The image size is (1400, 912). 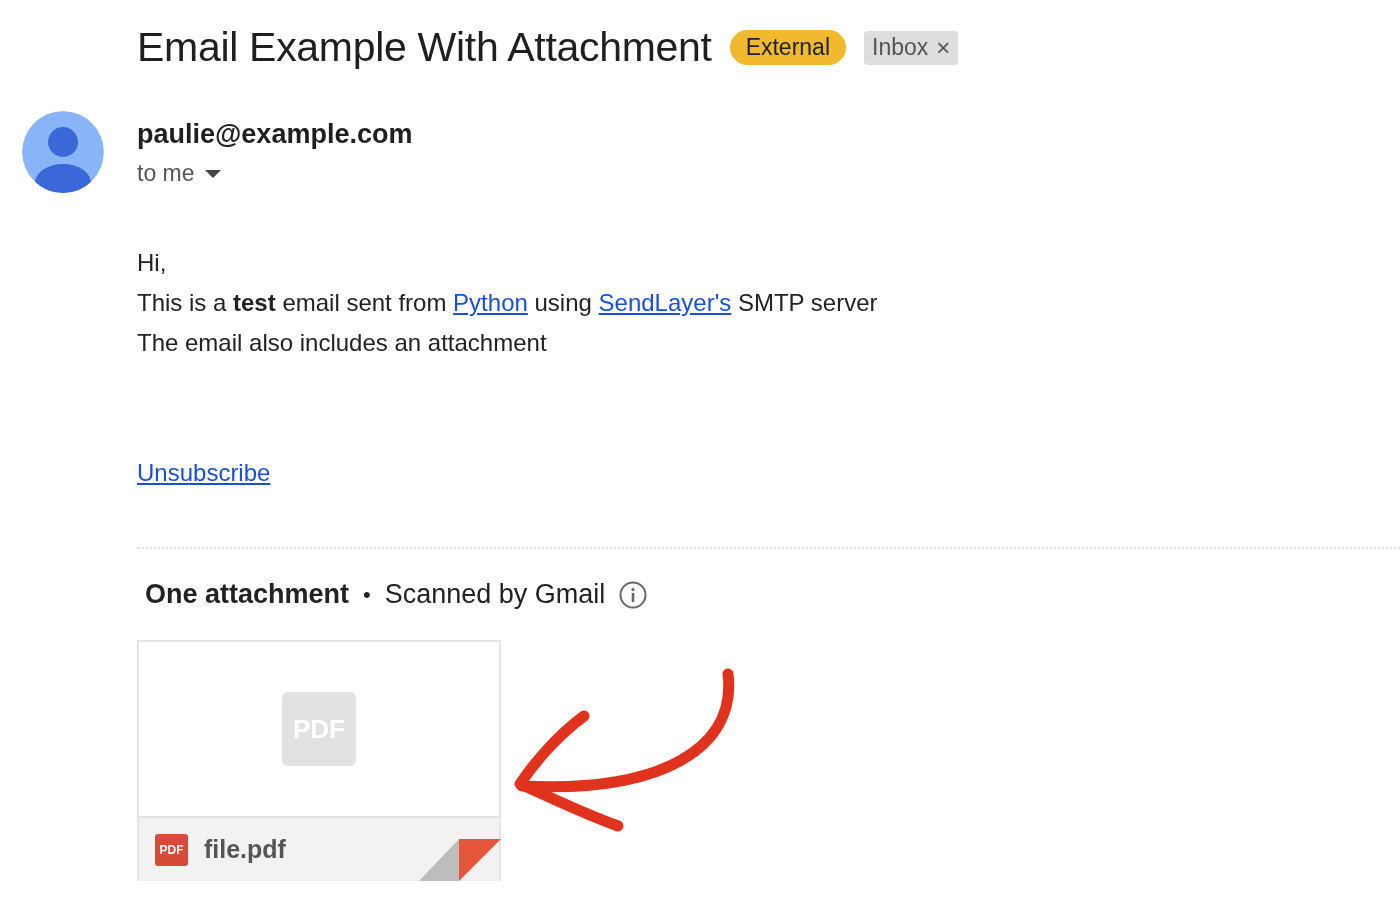 I want to click on email-subject: Email Example With Attachment, so click(x=424, y=47).